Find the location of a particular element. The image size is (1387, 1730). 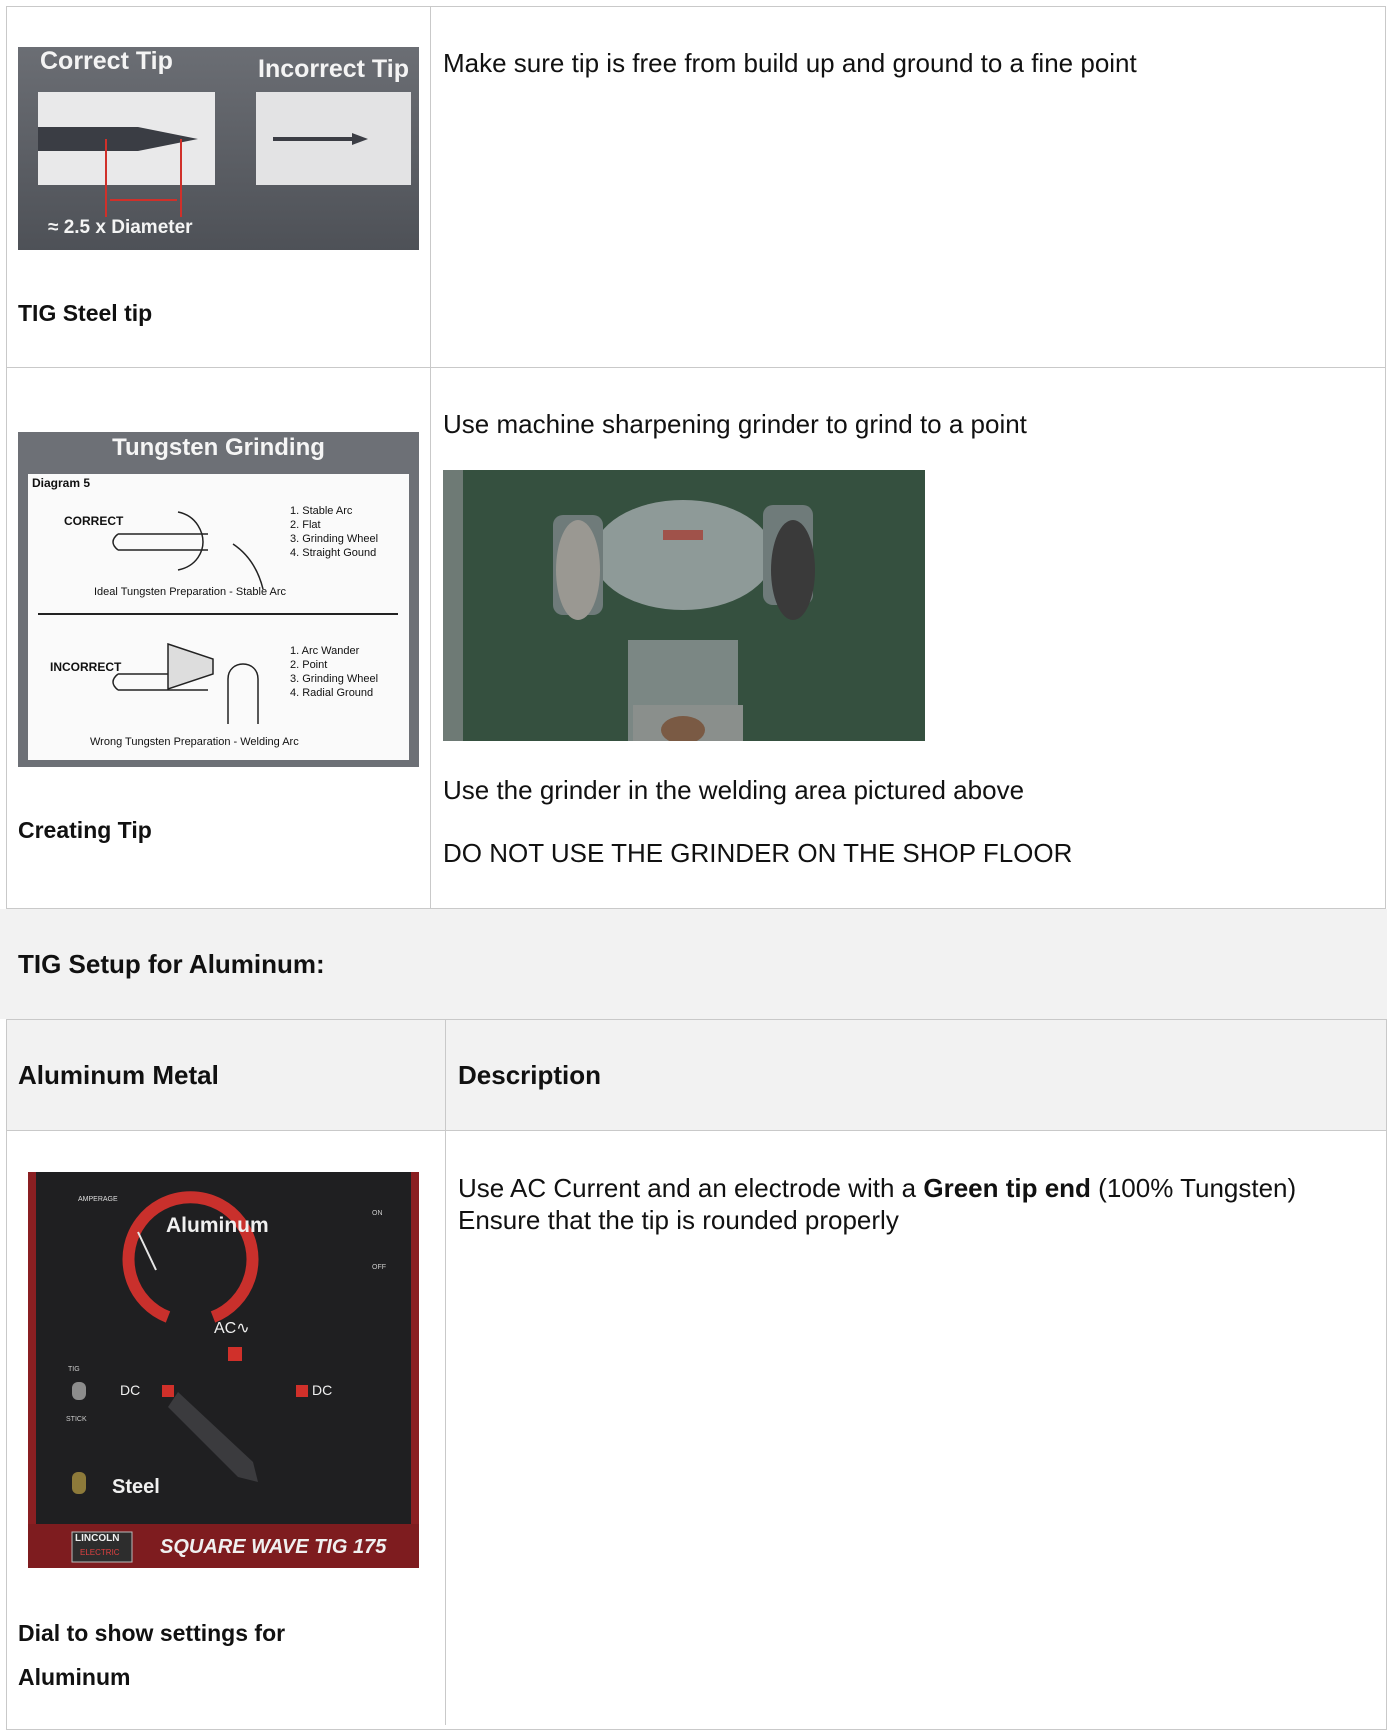

on-label: ON is located at coordinates (377, 1213).